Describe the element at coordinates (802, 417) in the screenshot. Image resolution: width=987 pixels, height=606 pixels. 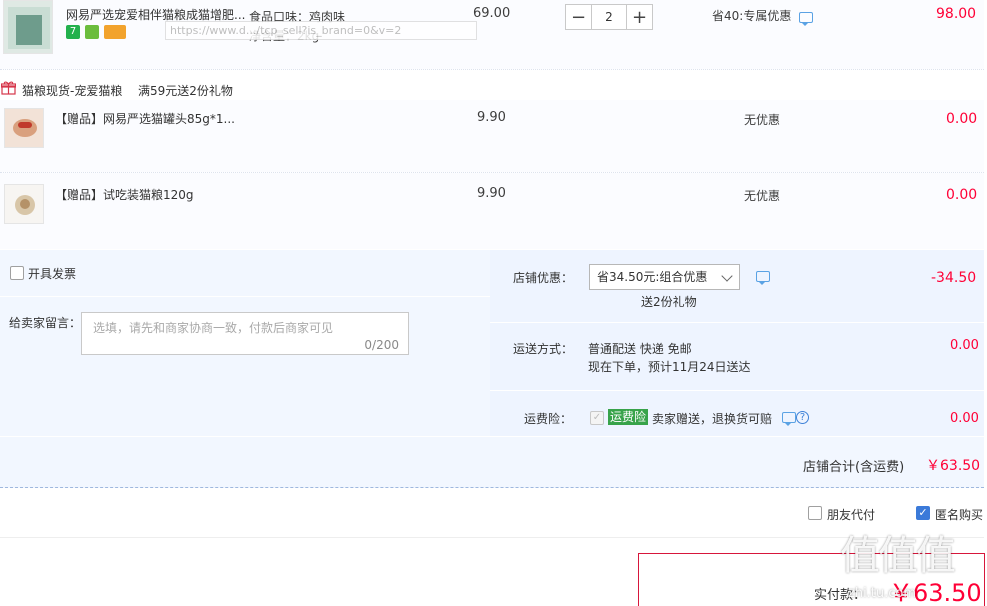
I see `help-icon: ?` at that location.